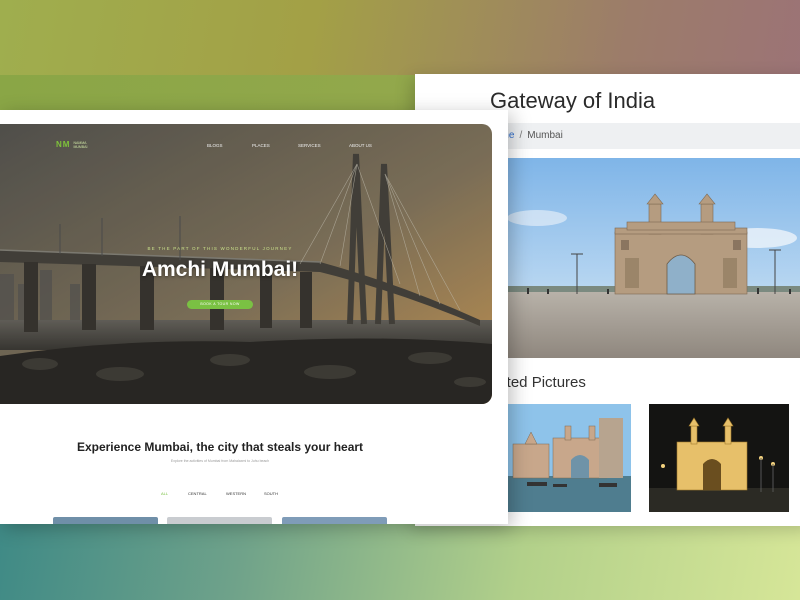 The image size is (800, 600). I want to click on nav-about-us: ABOUT US, so click(360, 145).